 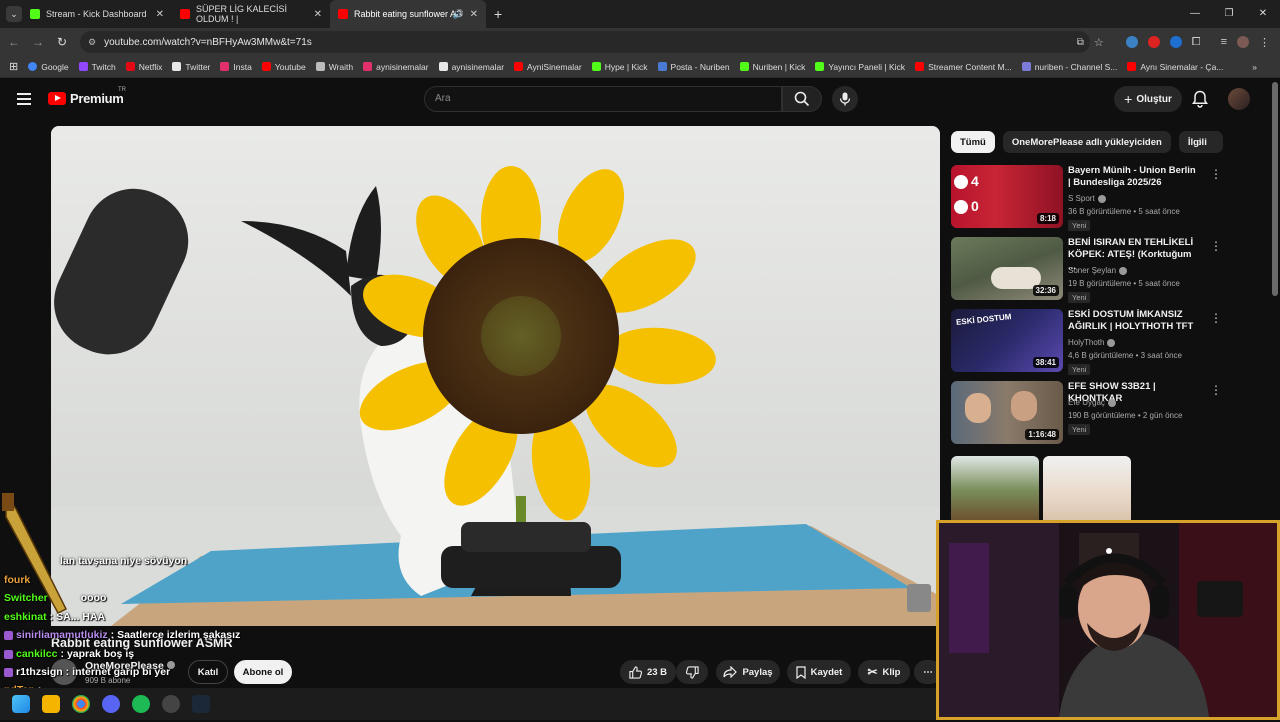 What do you see at coordinates (1099, 42) in the screenshot?
I see `bookmark-star-icon: ☆` at bounding box center [1099, 42].